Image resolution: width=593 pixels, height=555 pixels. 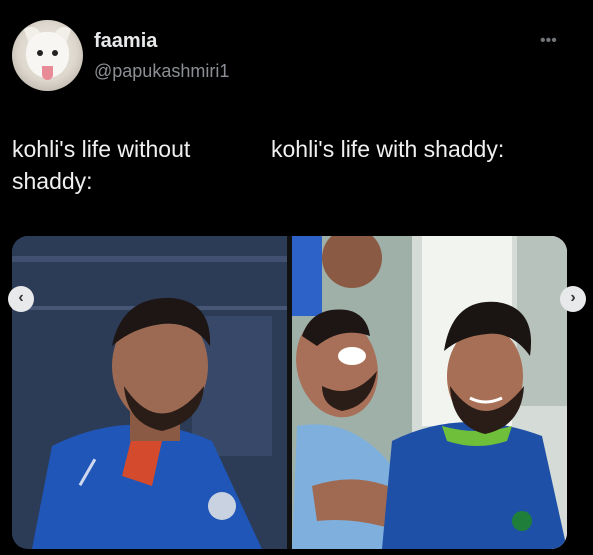 I want to click on chevron-right-icon: ›, so click(x=573, y=299).